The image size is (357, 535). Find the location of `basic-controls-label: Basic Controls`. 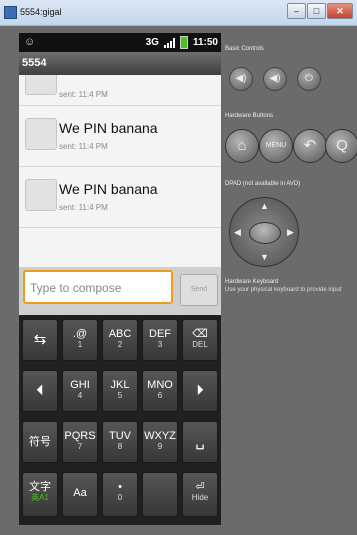

basic-controls-label: Basic Controls is located at coordinates (244, 49).